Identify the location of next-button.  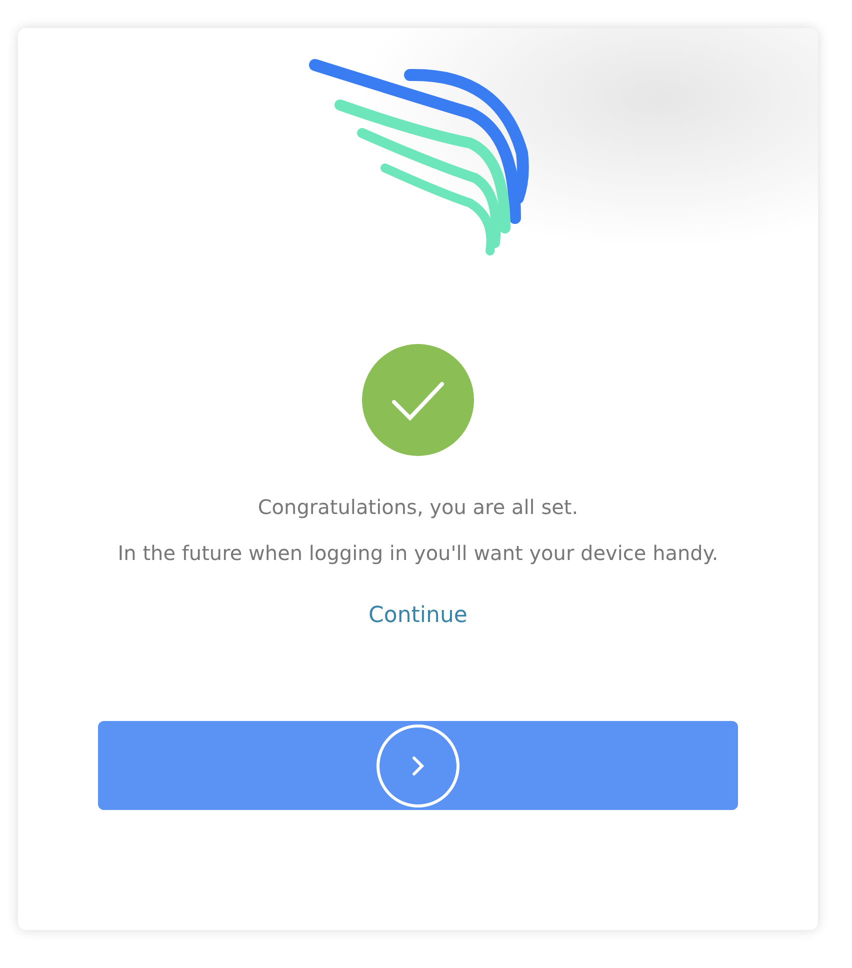
(418, 765).